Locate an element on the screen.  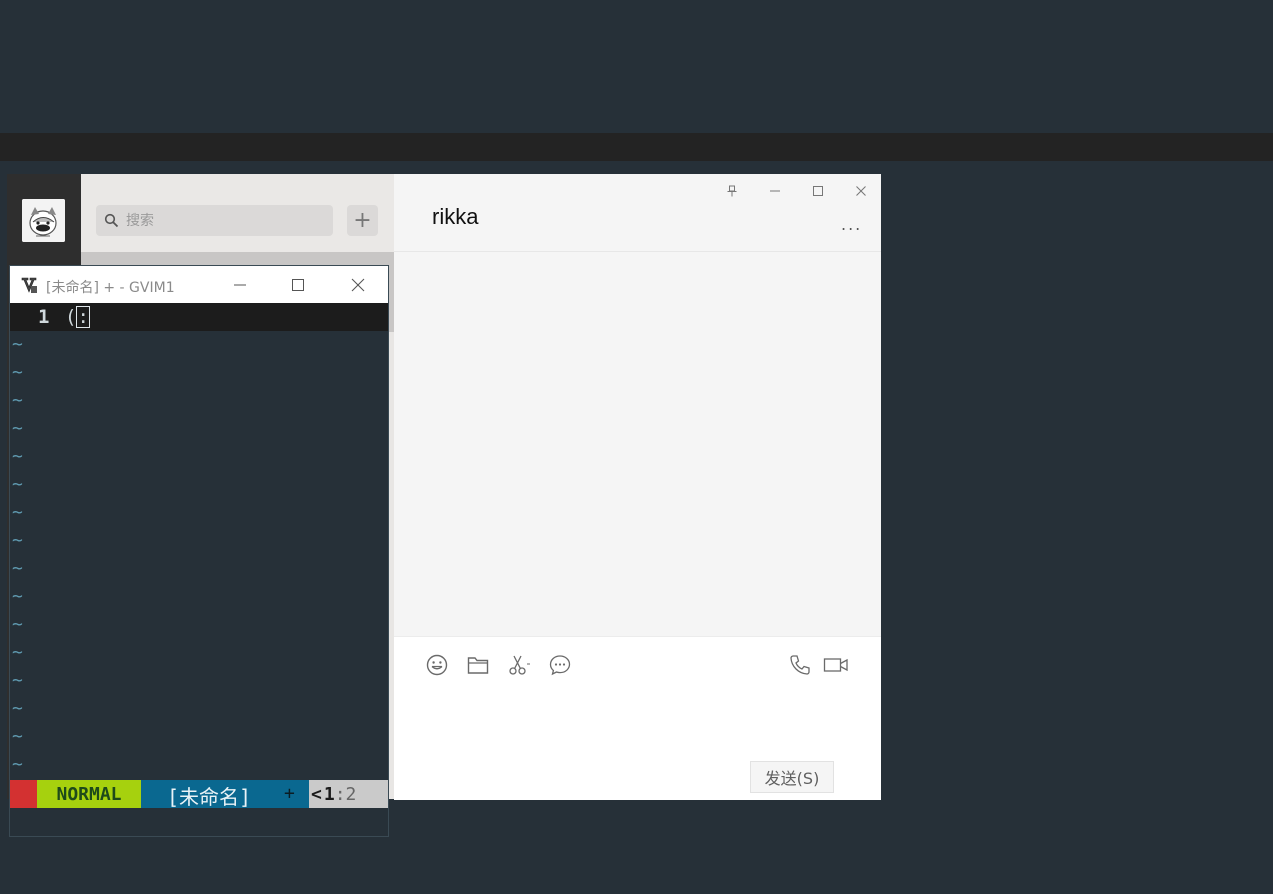
line-number: 1 is located at coordinates (44, 317).